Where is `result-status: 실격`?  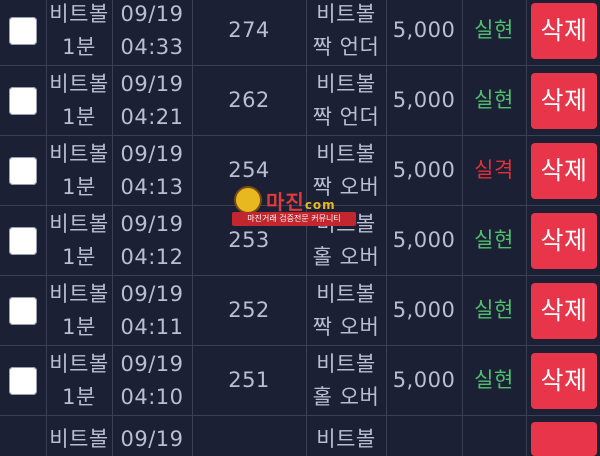
result-status: 실격 is located at coordinates (494, 170).